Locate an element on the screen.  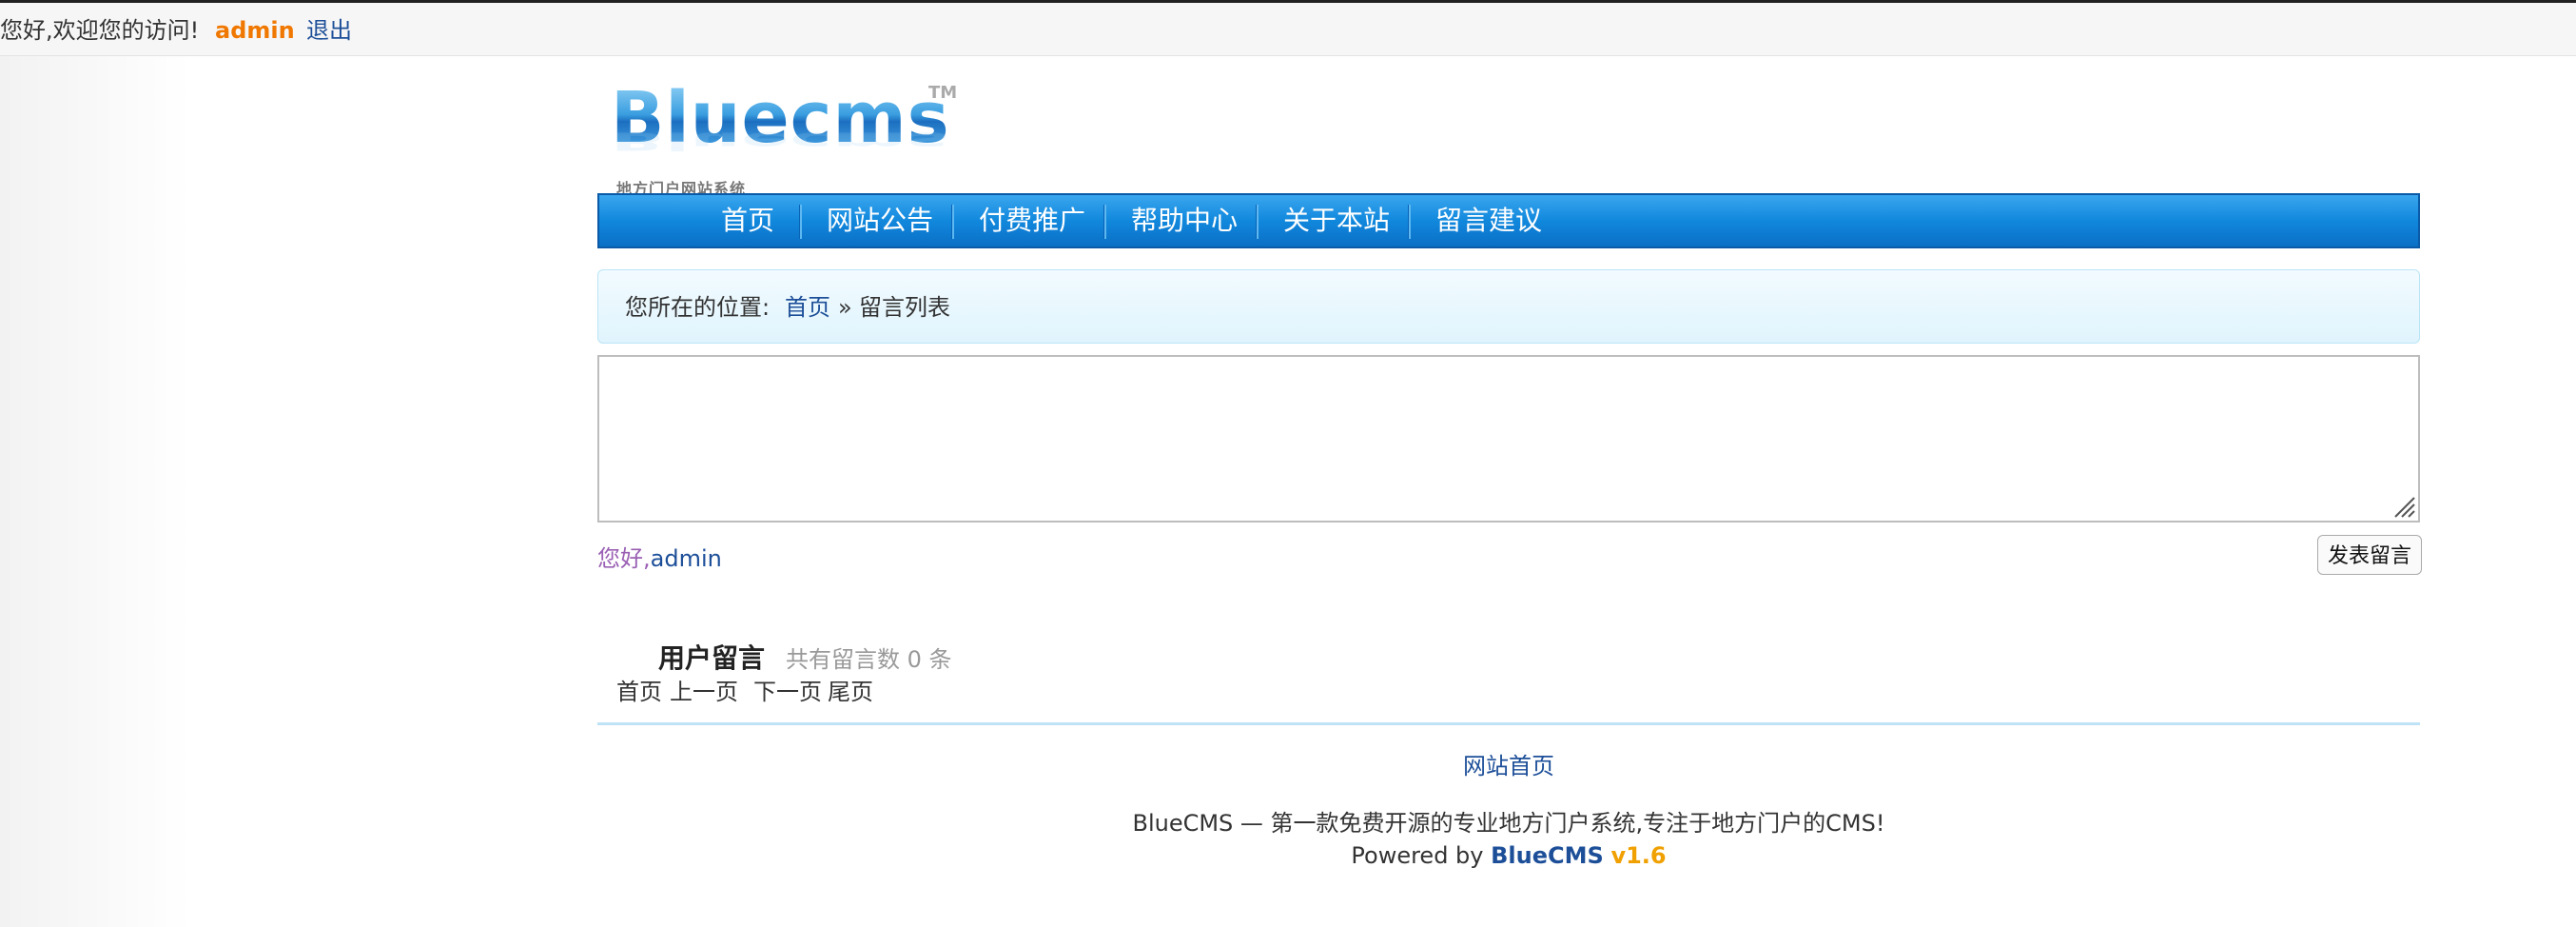
footer-home-link: 网站首页 is located at coordinates (1509, 763).